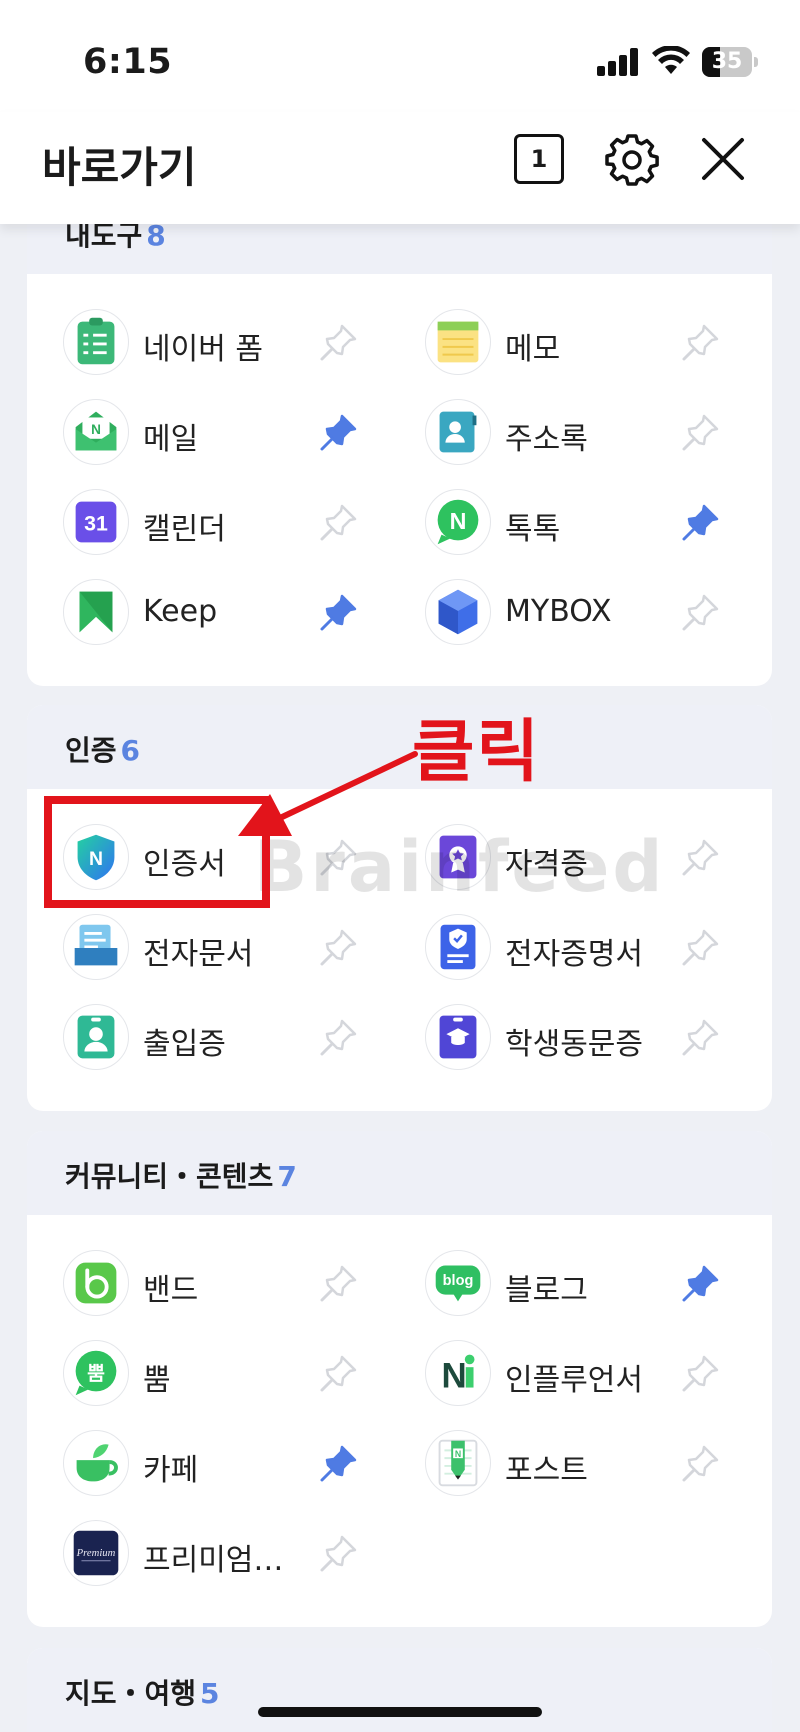 The width and height of the screenshot is (800, 1732). What do you see at coordinates (209, 1284) in the screenshot?
I see `shortcut-item: 밴드` at bounding box center [209, 1284].